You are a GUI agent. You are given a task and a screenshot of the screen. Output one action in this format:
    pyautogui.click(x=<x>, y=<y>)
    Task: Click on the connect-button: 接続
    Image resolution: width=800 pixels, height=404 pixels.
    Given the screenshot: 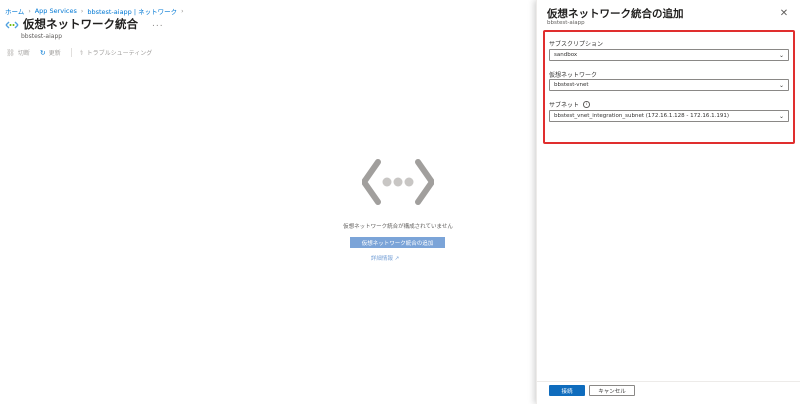 What is the action you would take?
    pyautogui.click(x=567, y=390)
    